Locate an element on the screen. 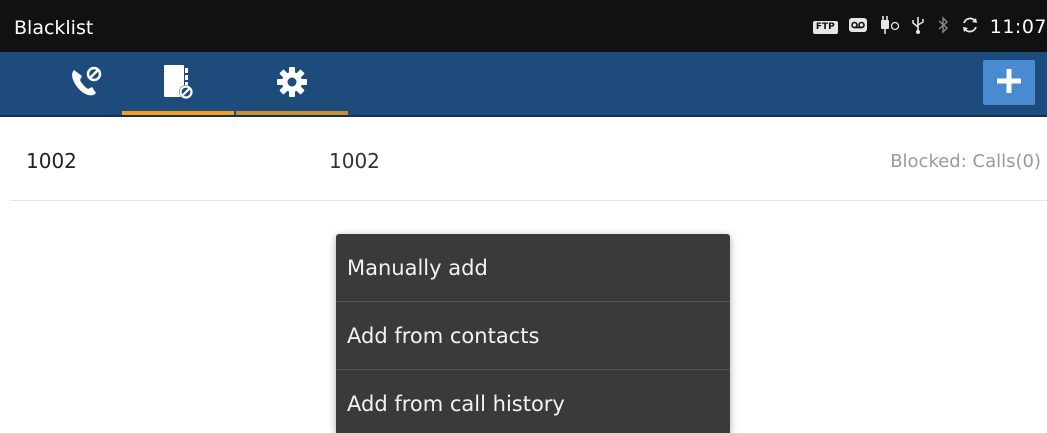 The height and width of the screenshot is (433, 1047). blocked-contacts-icon is located at coordinates (178, 84).